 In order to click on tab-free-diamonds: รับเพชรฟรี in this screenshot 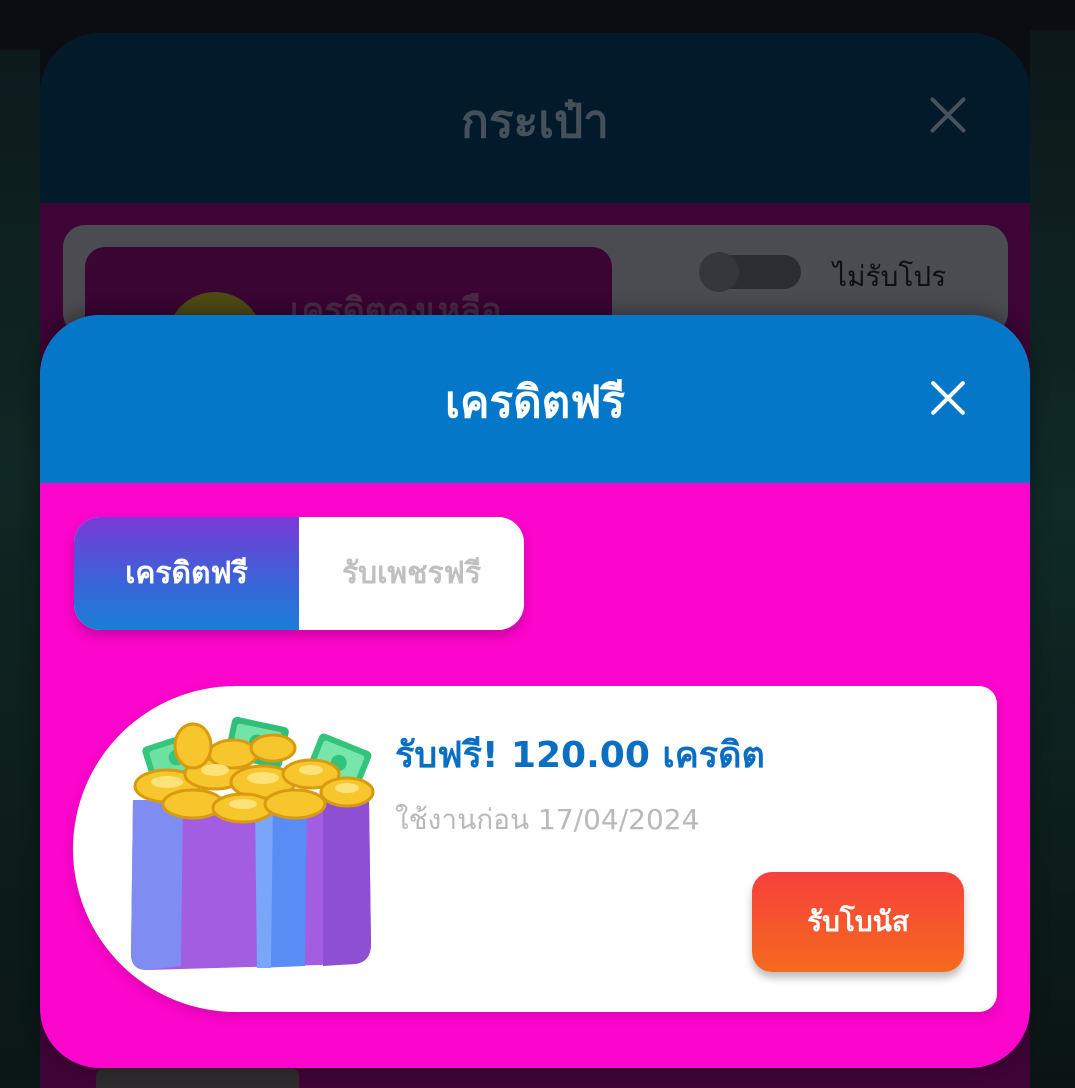, I will do `click(411, 573)`.